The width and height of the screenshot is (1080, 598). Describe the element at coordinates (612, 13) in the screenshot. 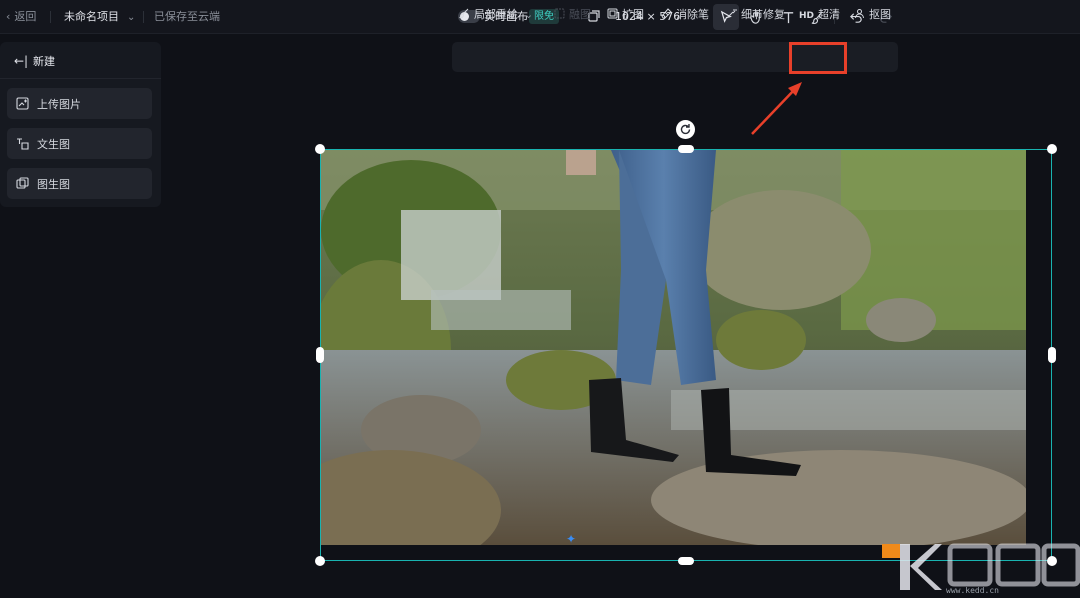

I see `expand-icon` at that location.